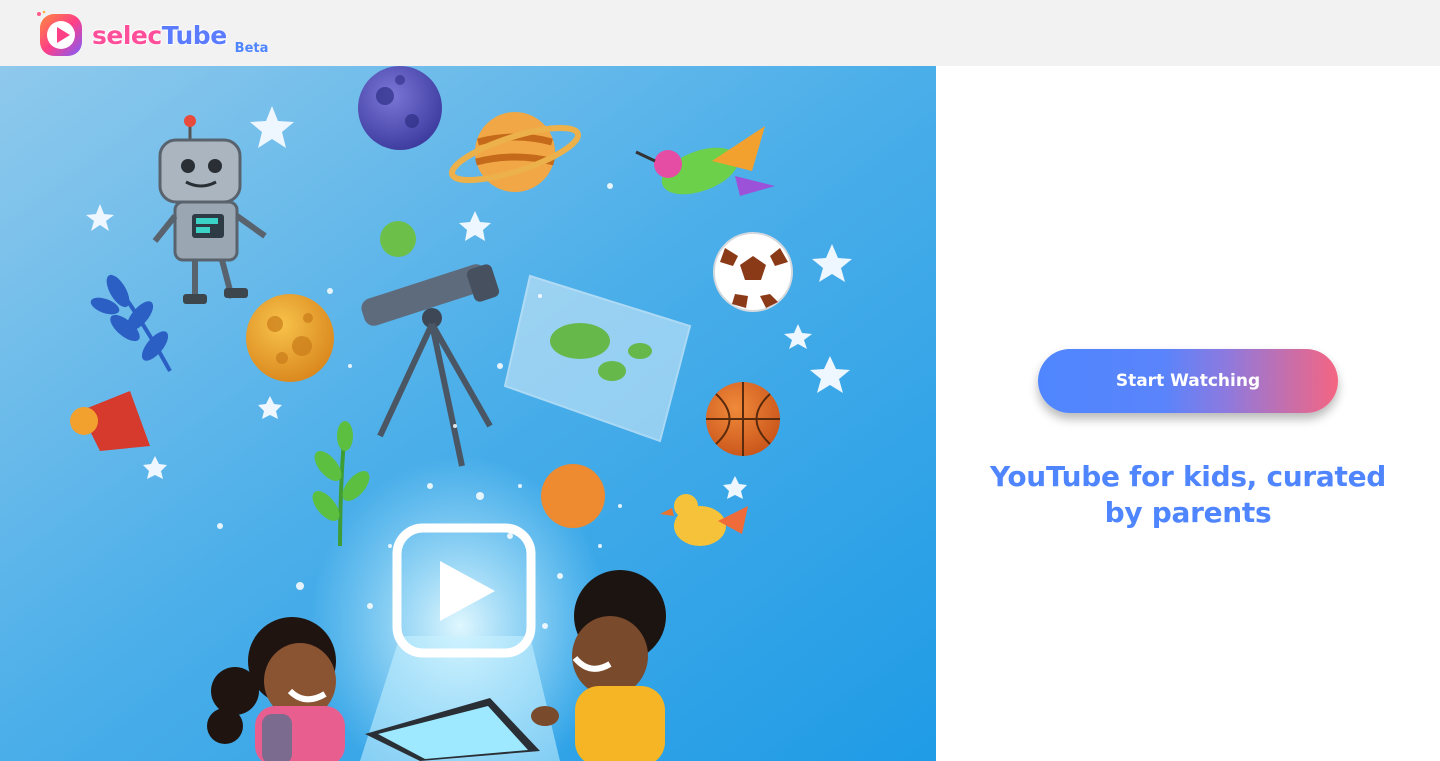 This screenshot has height=761, width=1440. Describe the element at coordinates (743, 419) in the screenshot. I see `basketball-icon` at that location.